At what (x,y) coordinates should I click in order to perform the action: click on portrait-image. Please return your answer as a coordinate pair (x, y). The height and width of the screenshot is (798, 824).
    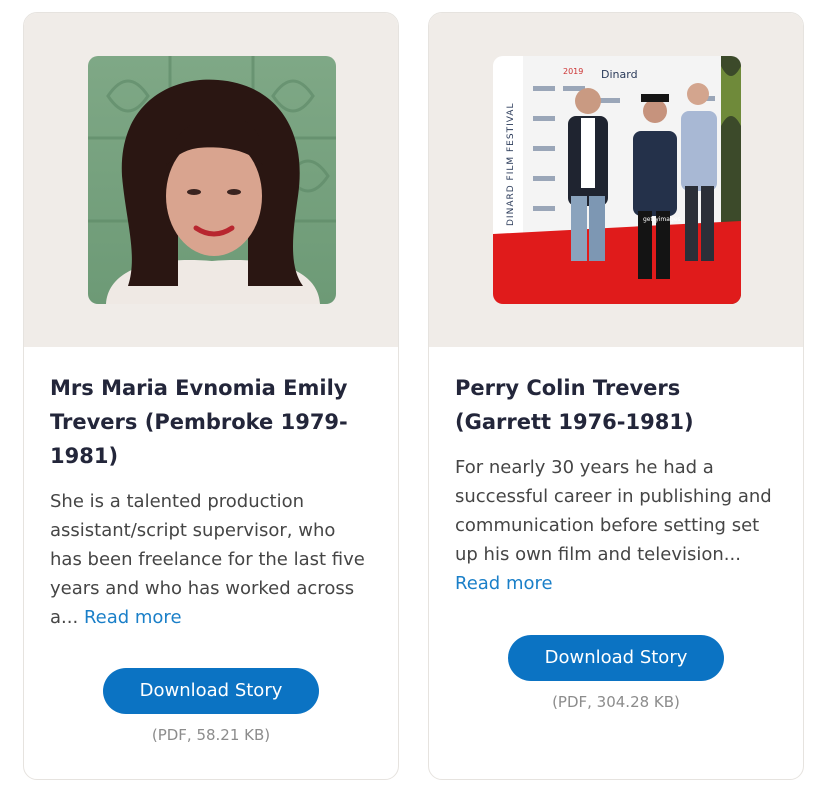
    Looking at the image, I should click on (212, 180).